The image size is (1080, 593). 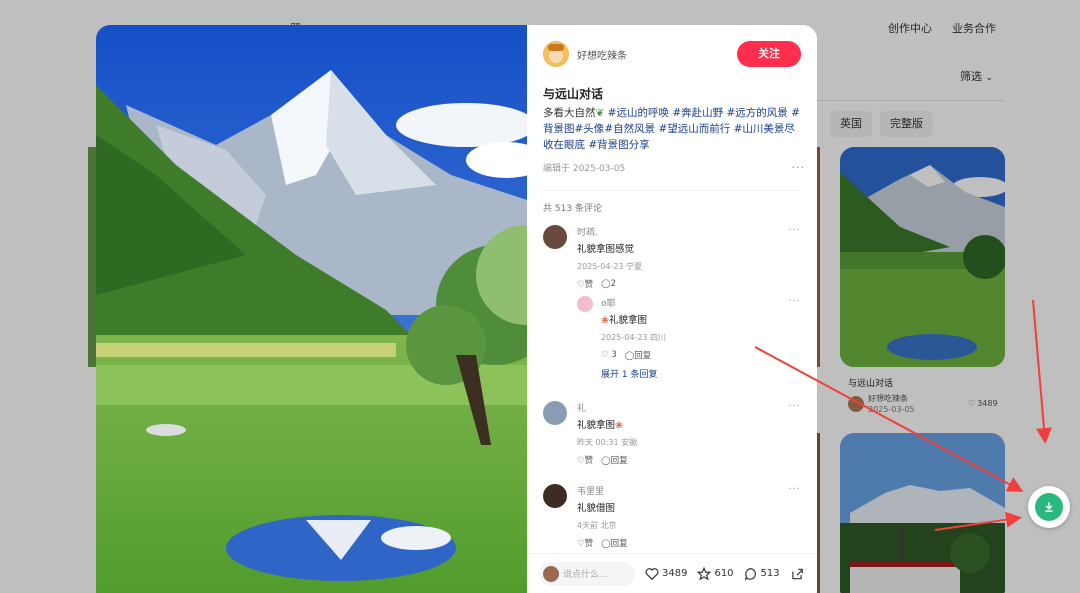 I want to click on hashtag-link: #背景图分享, so click(x=618, y=145).